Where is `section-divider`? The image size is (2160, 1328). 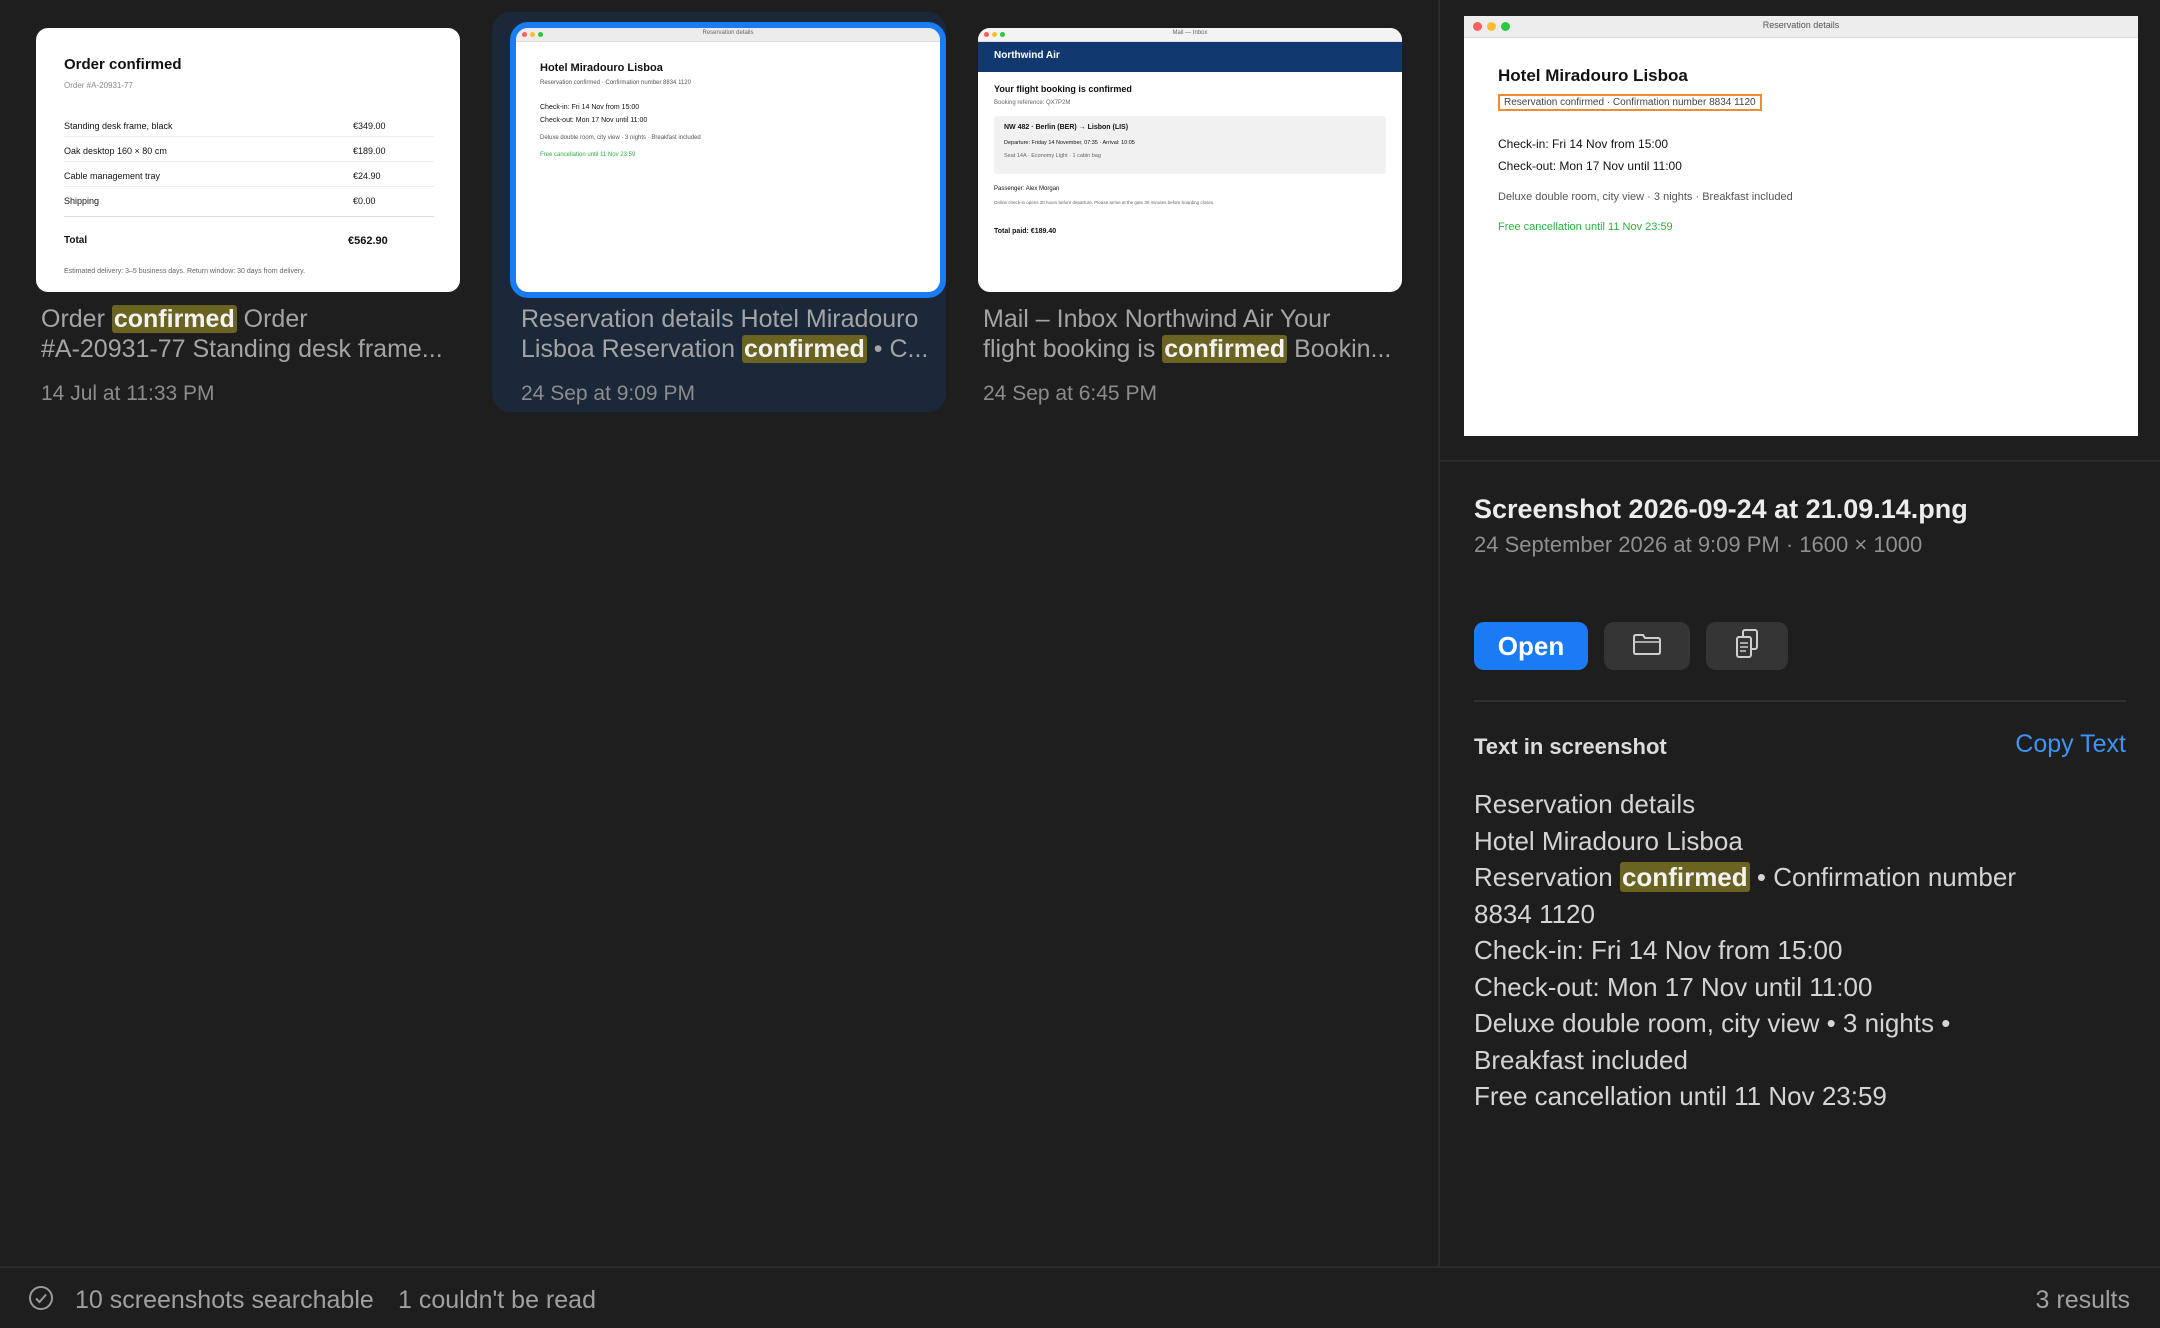
section-divider is located at coordinates (1800, 701).